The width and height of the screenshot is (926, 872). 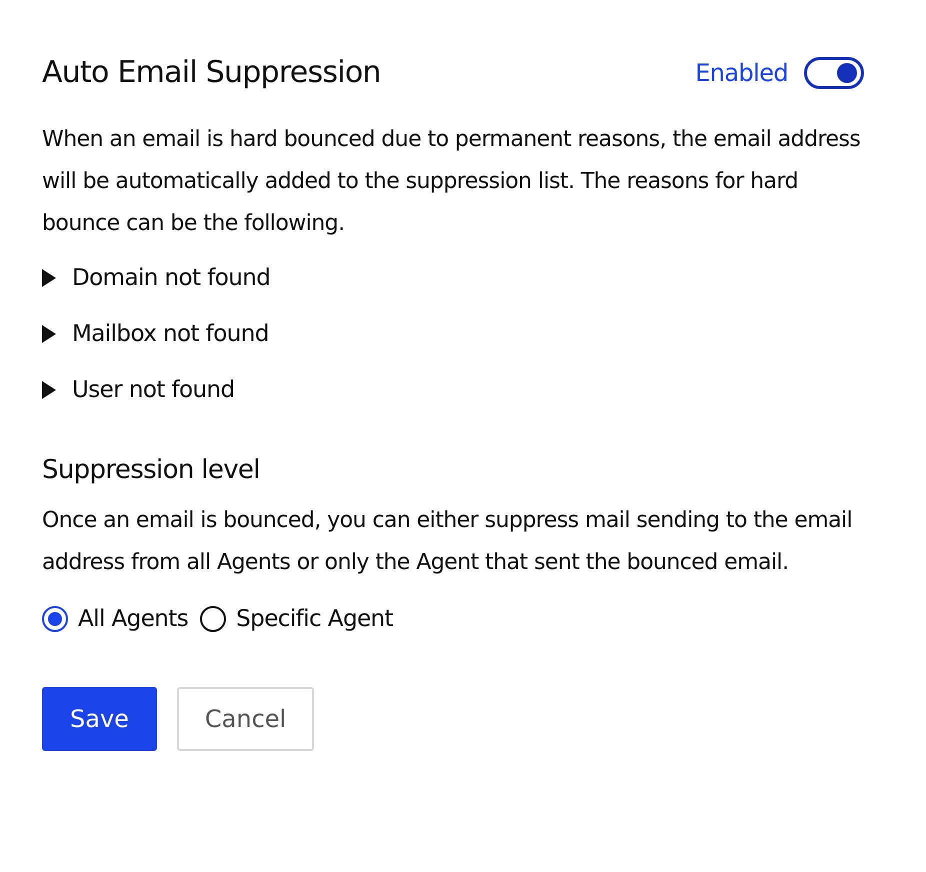 I want to click on reason-item: Domain not found, so click(x=171, y=278).